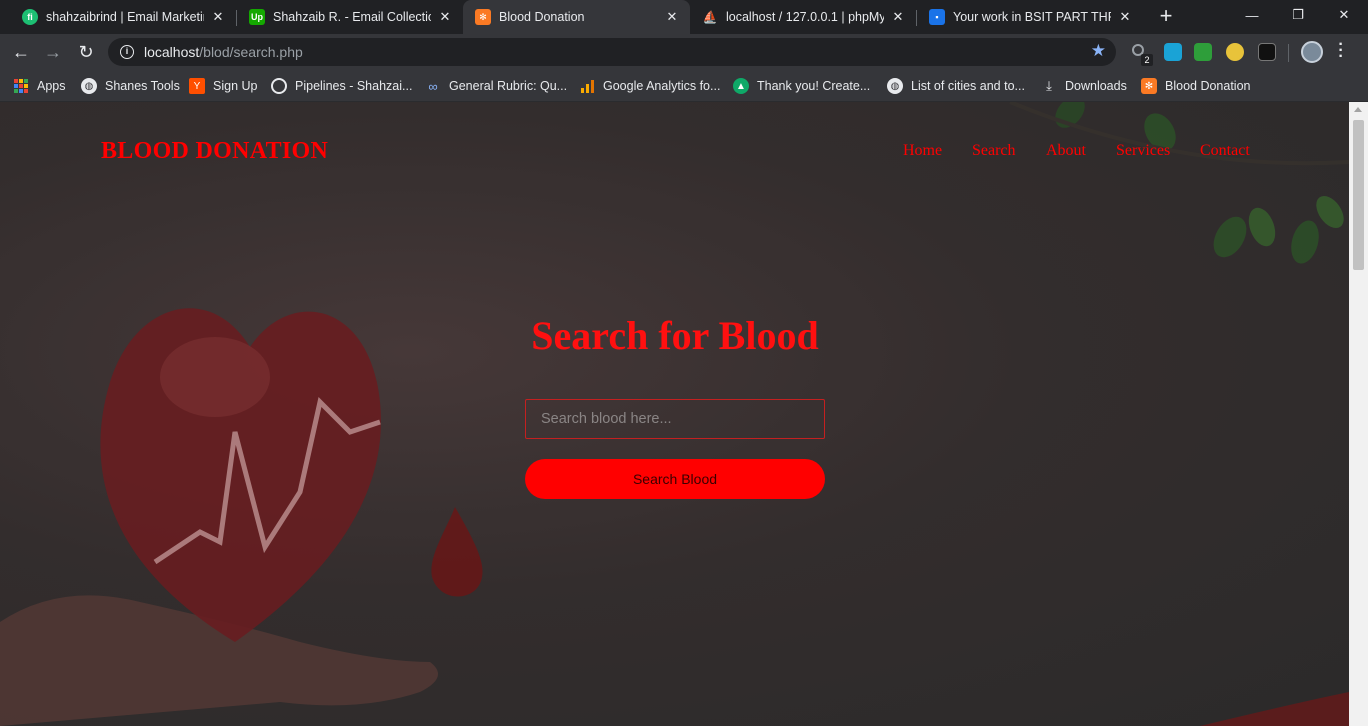 This screenshot has width=1368, height=726. Describe the element at coordinates (251, 52) in the screenshot. I see `url-path: /blod/search.php` at that location.